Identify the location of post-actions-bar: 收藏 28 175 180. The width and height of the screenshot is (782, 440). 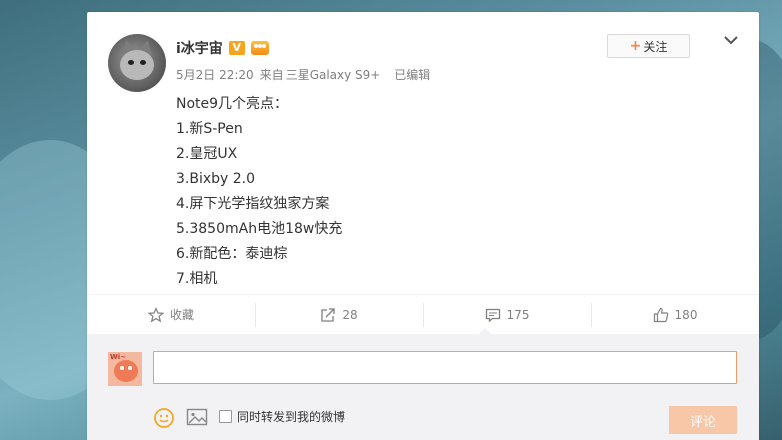
(423, 314).